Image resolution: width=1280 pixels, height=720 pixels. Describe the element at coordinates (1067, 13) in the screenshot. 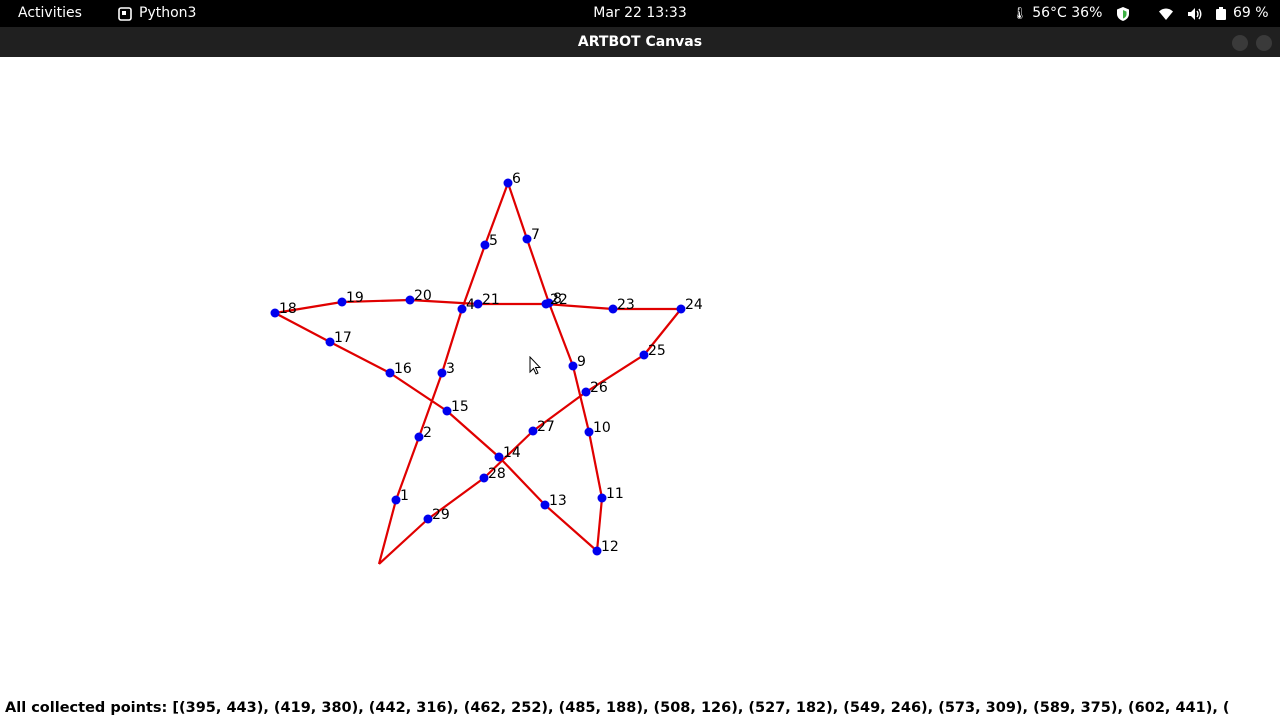

I see `temperature-text: 56°C 36%` at that location.